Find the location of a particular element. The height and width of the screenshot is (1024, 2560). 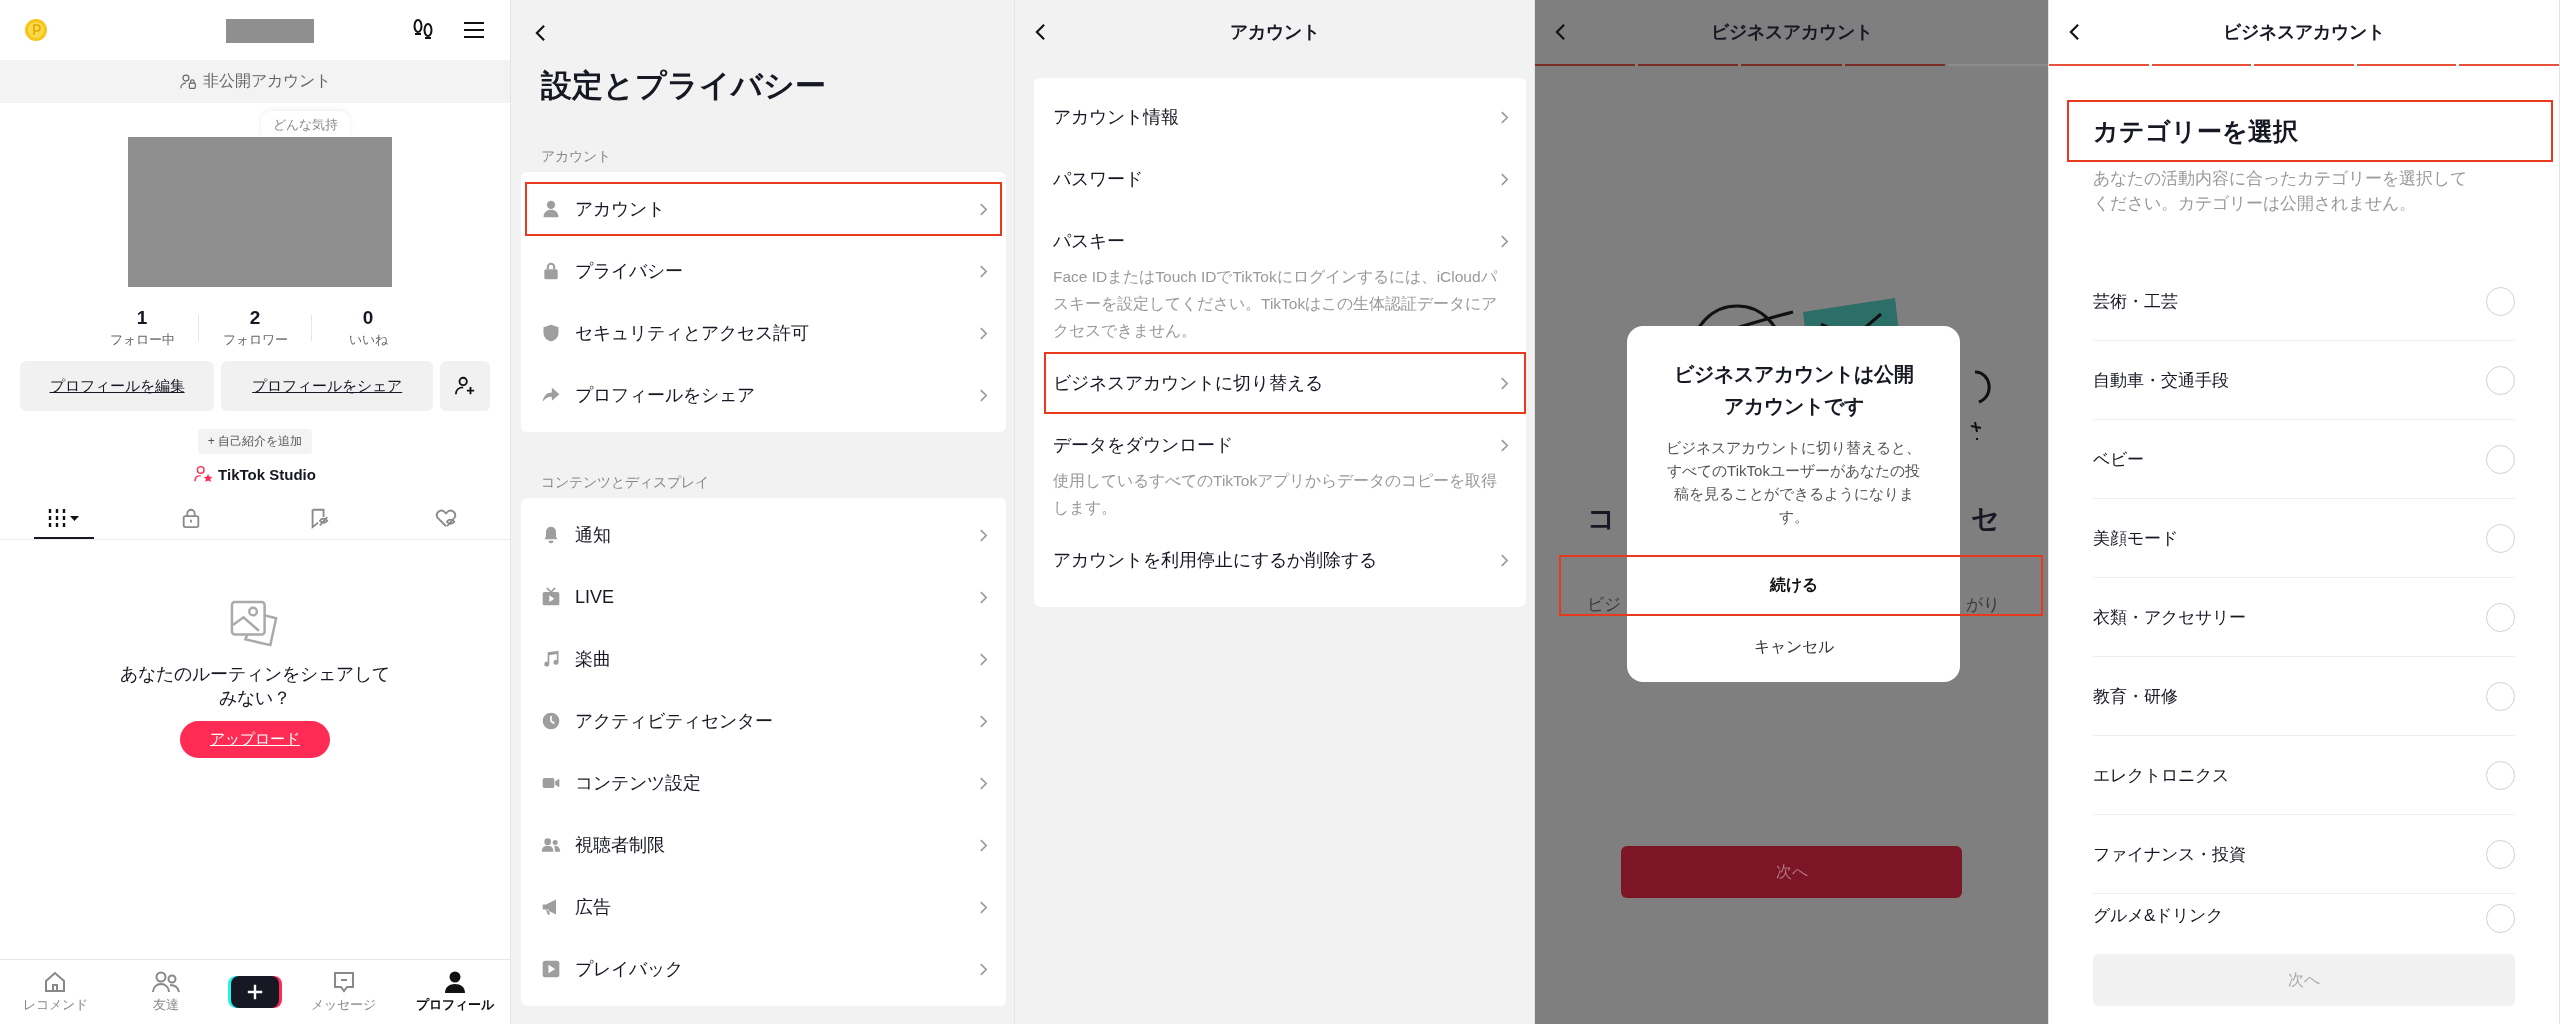

stat-count: 0 is located at coordinates (368, 318).